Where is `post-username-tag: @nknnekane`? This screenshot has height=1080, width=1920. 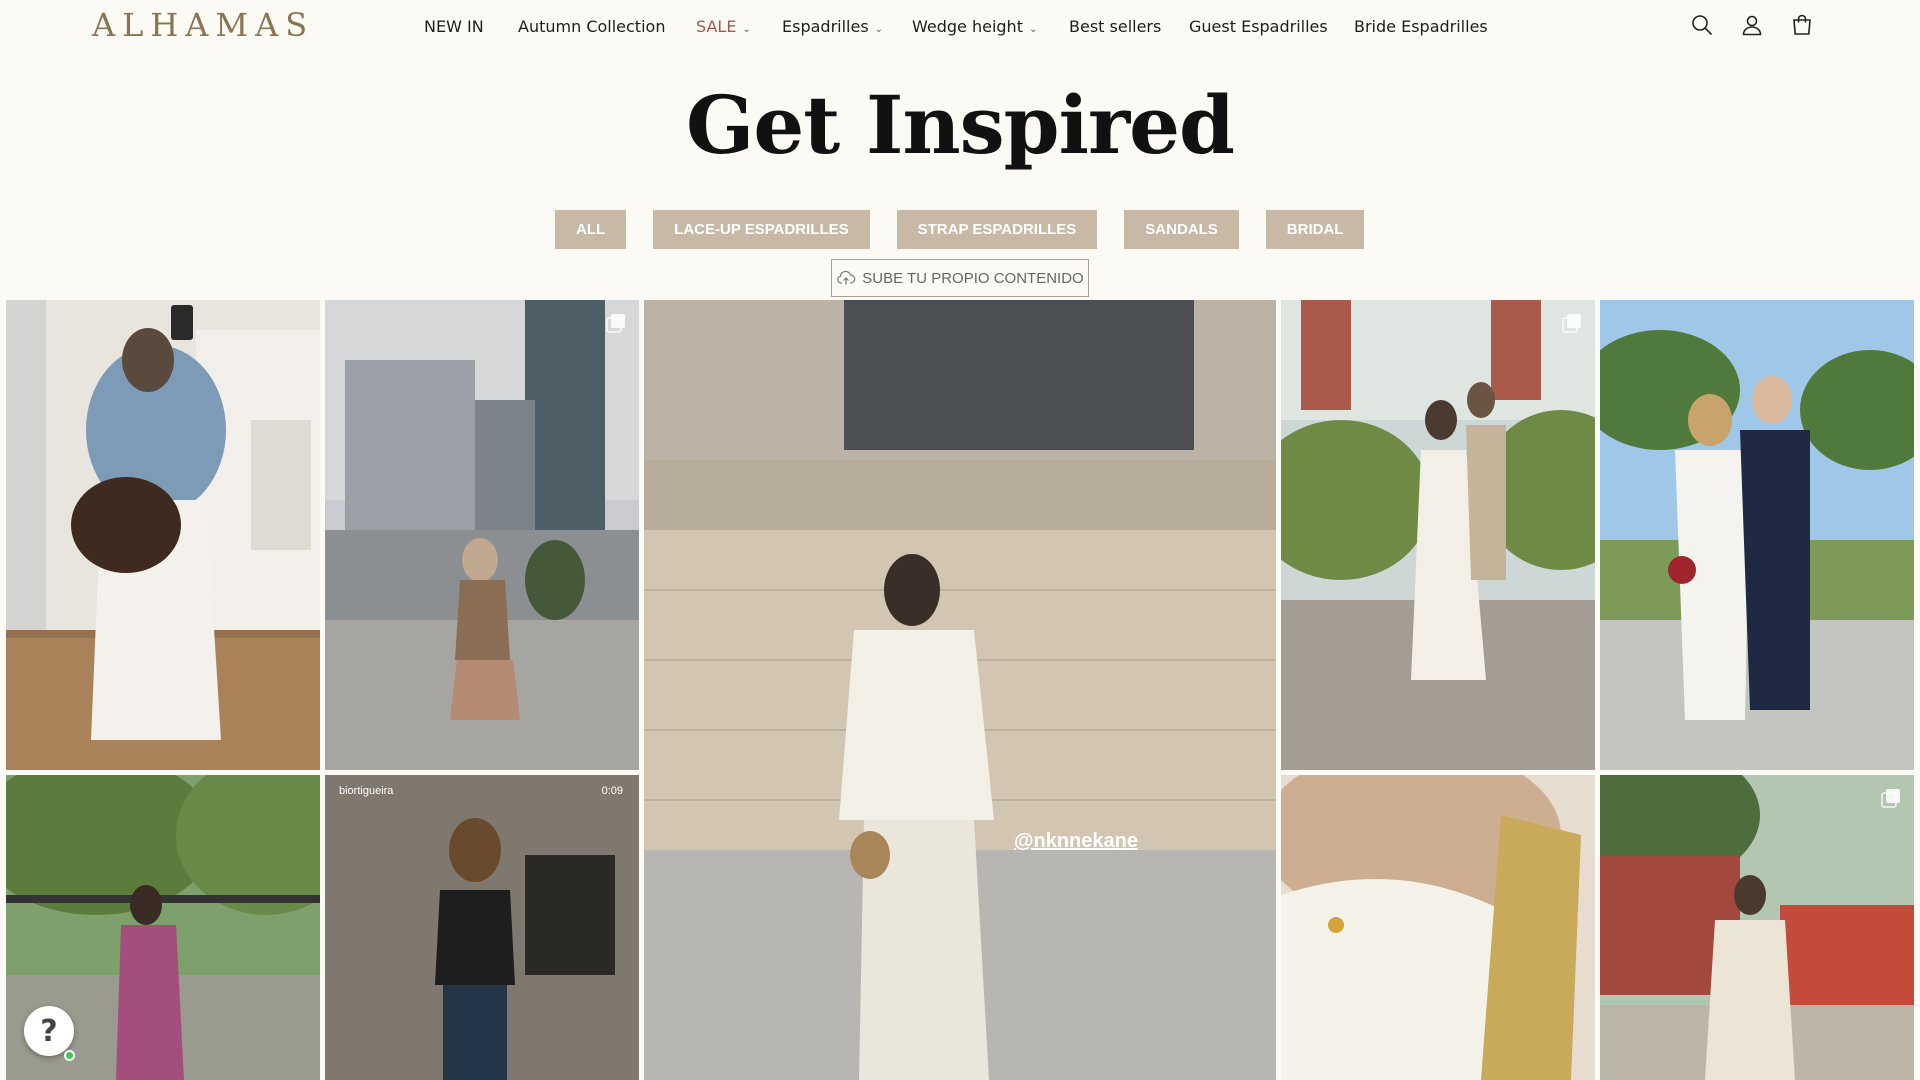
post-username-tag: @nknnekane is located at coordinates (1076, 841).